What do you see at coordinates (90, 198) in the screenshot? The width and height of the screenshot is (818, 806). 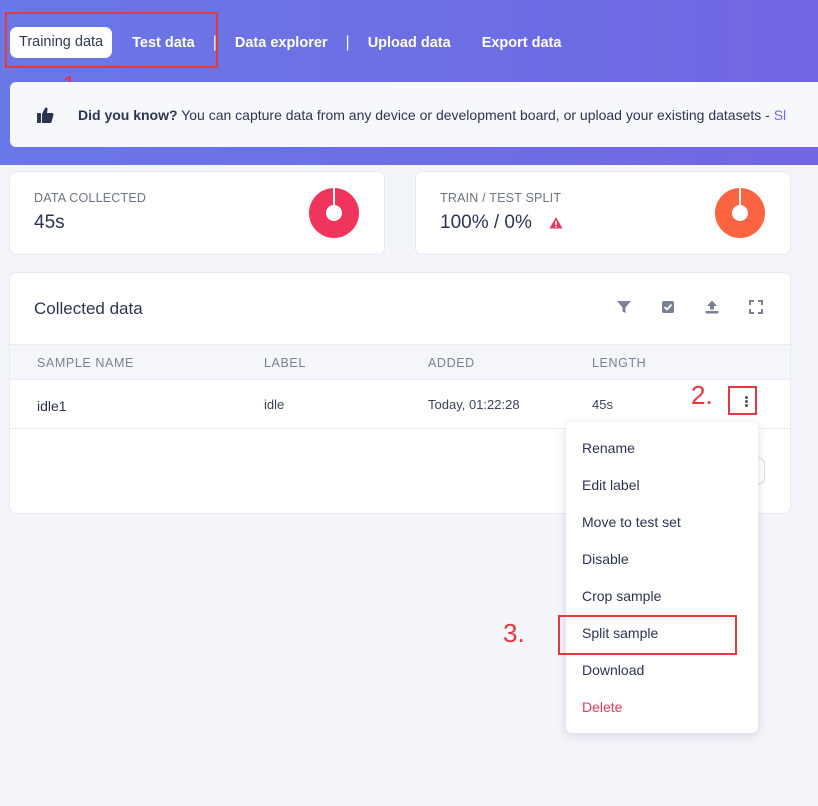 I see `data-collected-label: DATA COLLECTED` at bounding box center [90, 198].